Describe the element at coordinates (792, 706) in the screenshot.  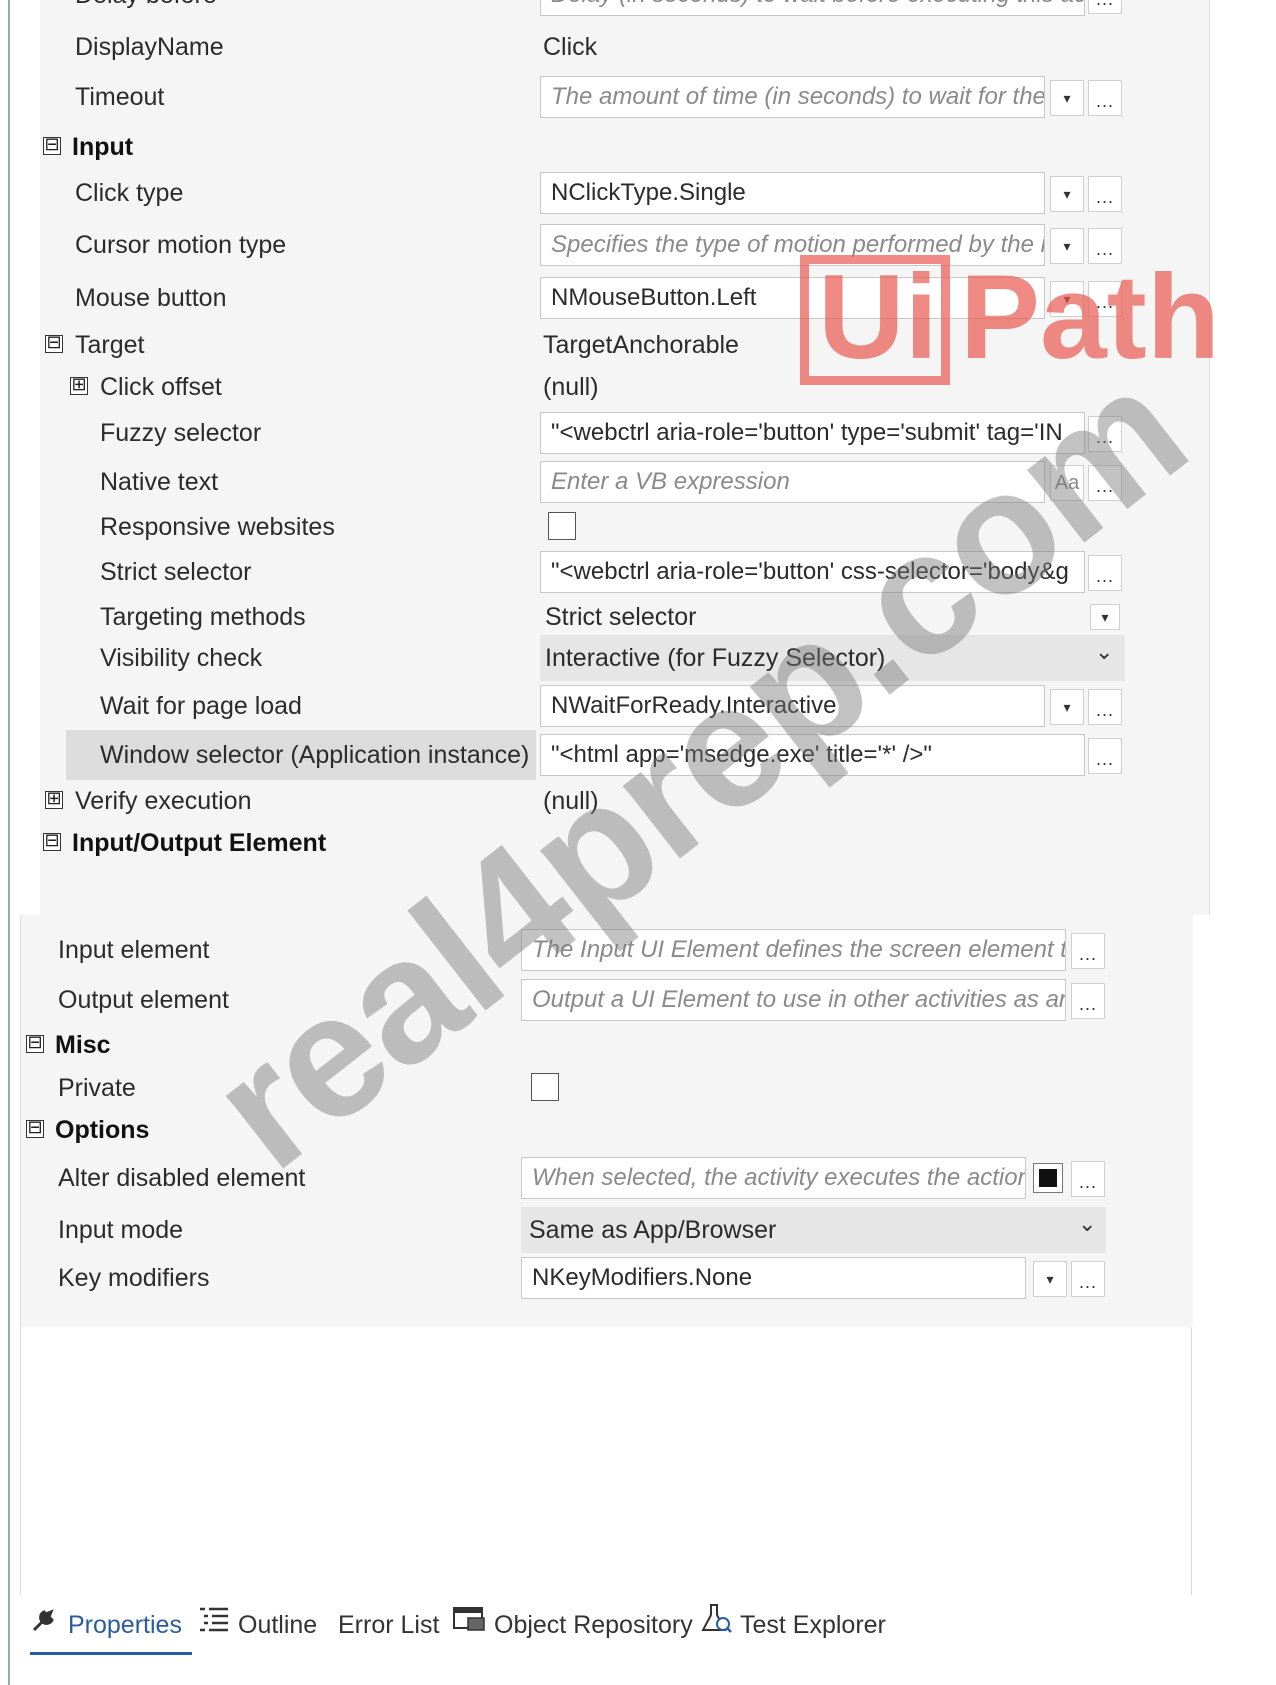
I see `wait-for-page-load-field: NWaitForReady.Interactive` at that location.